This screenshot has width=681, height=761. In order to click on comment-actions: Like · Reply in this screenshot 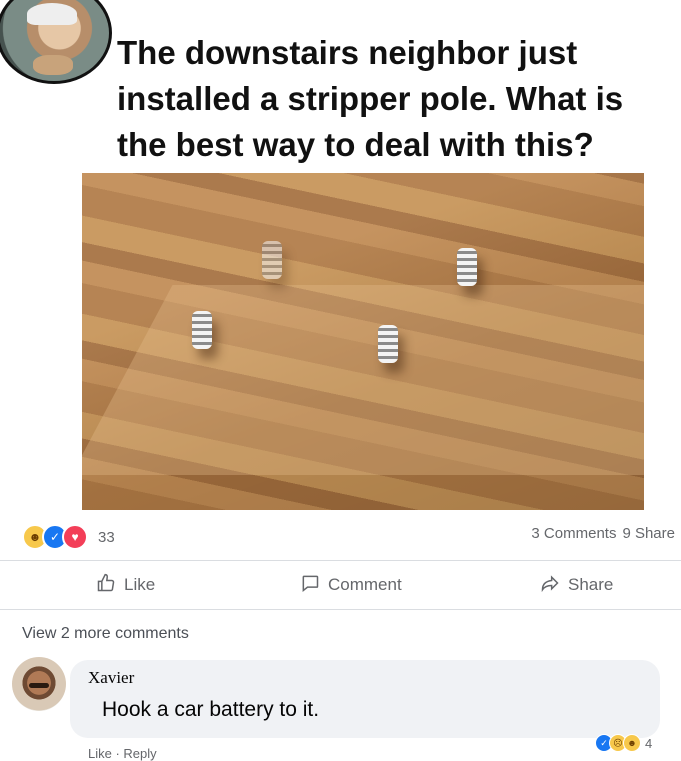, I will do `click(122, 753)`.